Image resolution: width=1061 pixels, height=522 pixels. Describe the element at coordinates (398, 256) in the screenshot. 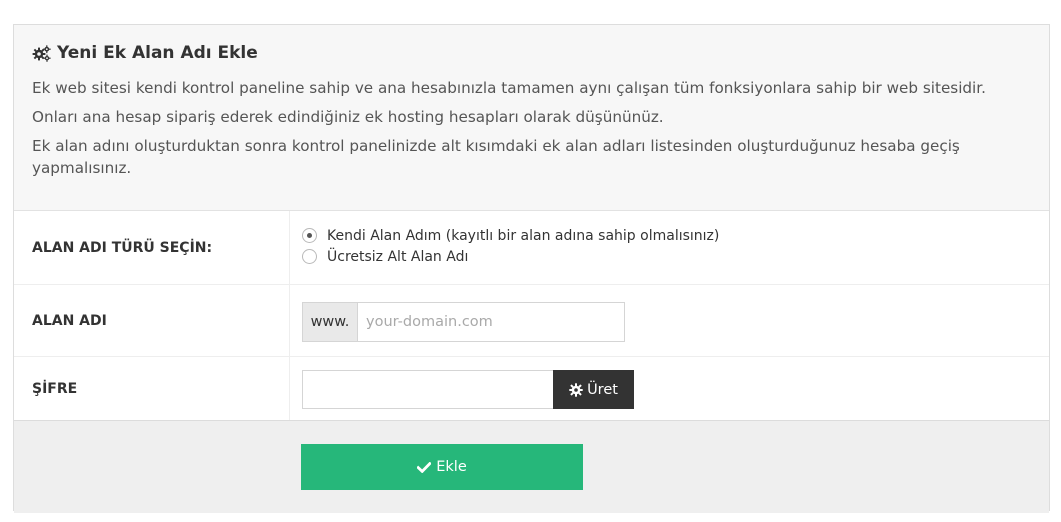

I see `radio-free-subdomain-label: Ücretsiz Alt Alan Adı` at that location.